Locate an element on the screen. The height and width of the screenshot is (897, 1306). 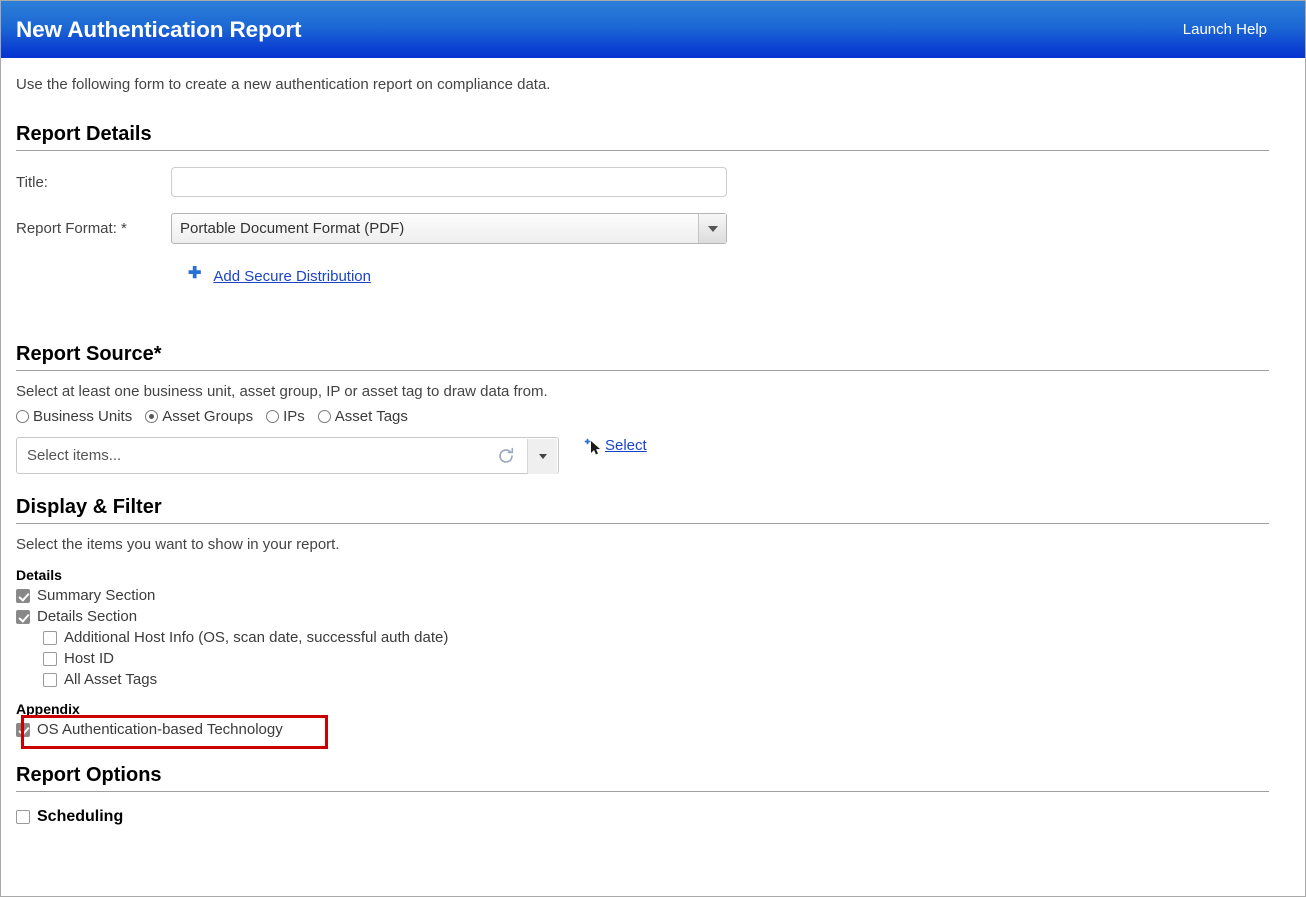
page-header: New Authentication Report Launch Help is located at coordinates (653, 29).